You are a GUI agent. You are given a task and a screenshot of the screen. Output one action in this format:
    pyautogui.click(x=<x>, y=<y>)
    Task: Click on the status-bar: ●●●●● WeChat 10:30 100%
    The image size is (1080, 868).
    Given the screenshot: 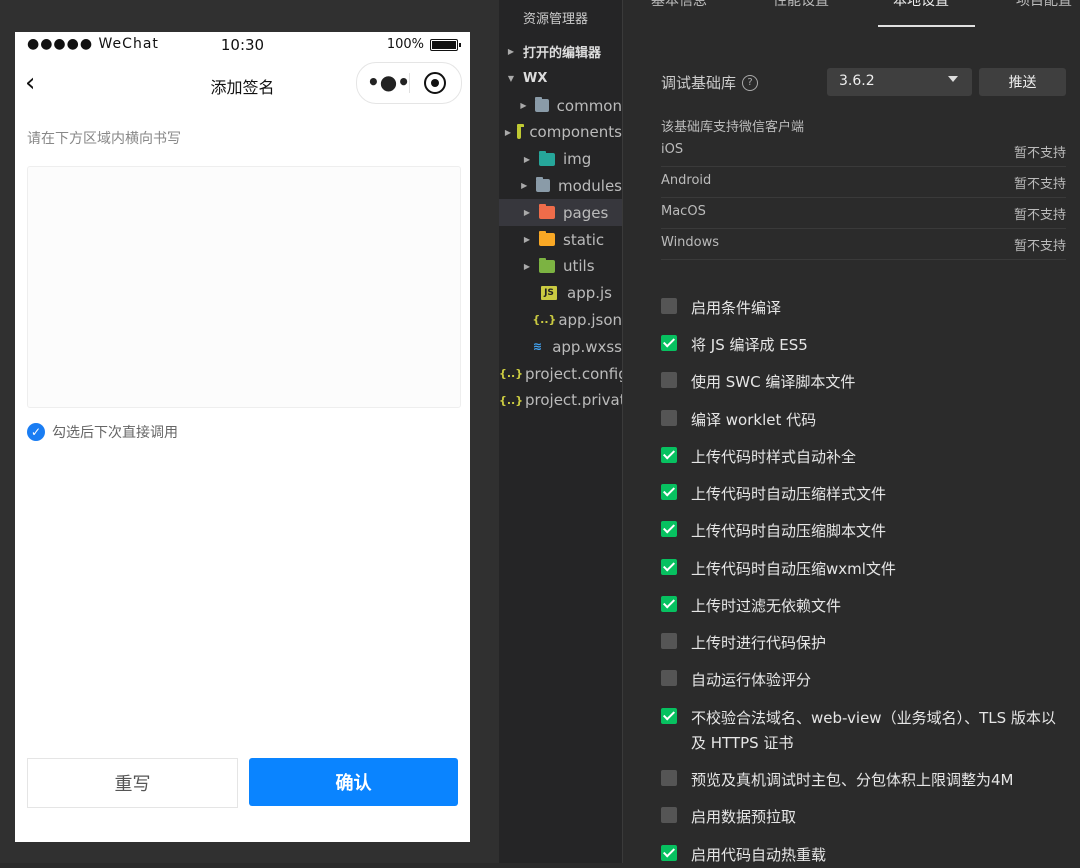 What is the action you would take?
    pyautogui.click(x=242, y=45)
    